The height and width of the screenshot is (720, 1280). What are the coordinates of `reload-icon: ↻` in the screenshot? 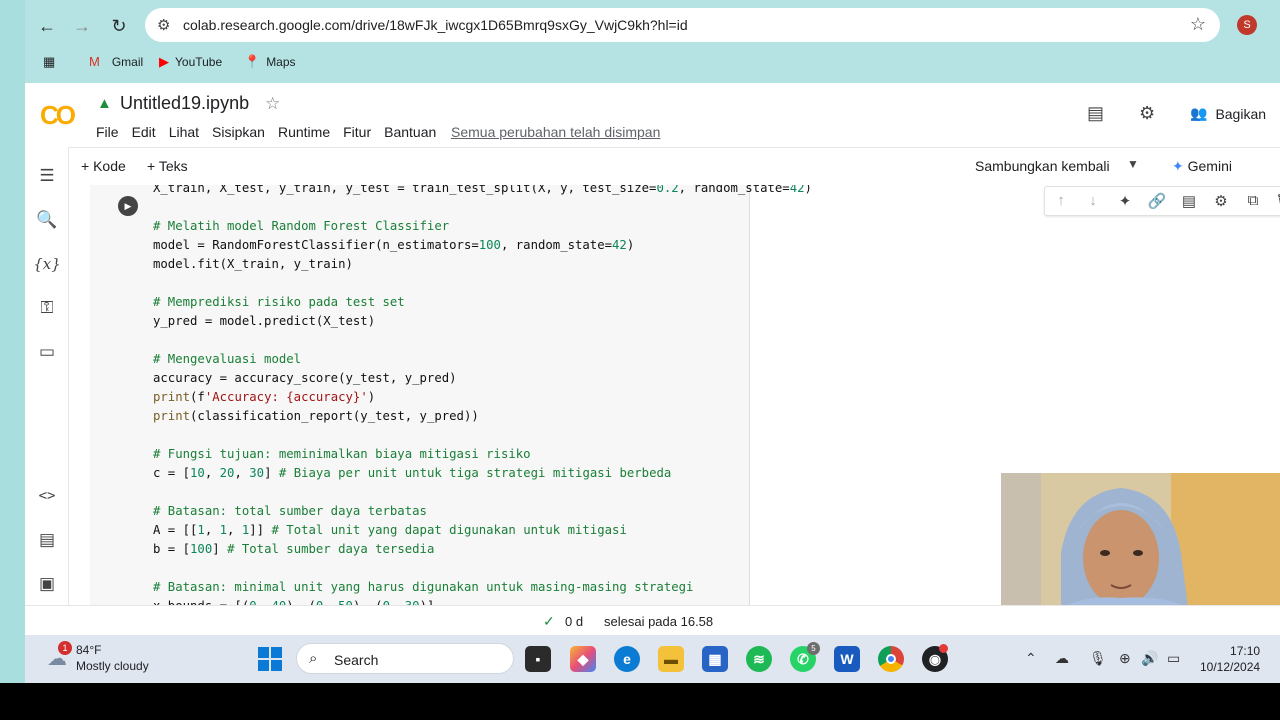 It's located at (119, 26).